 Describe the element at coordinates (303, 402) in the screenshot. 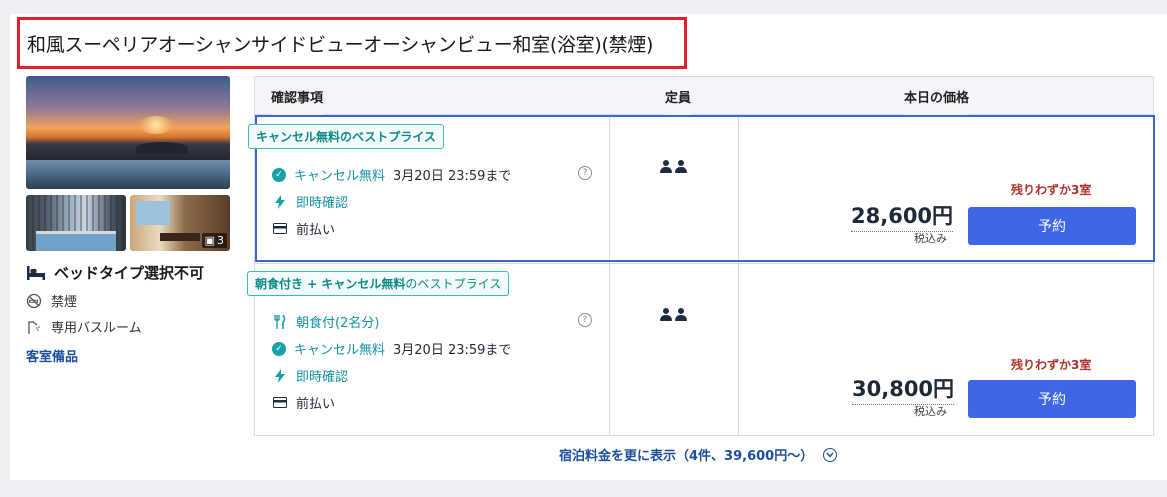

I see `plan-2-prepay: 前払い` at that location.